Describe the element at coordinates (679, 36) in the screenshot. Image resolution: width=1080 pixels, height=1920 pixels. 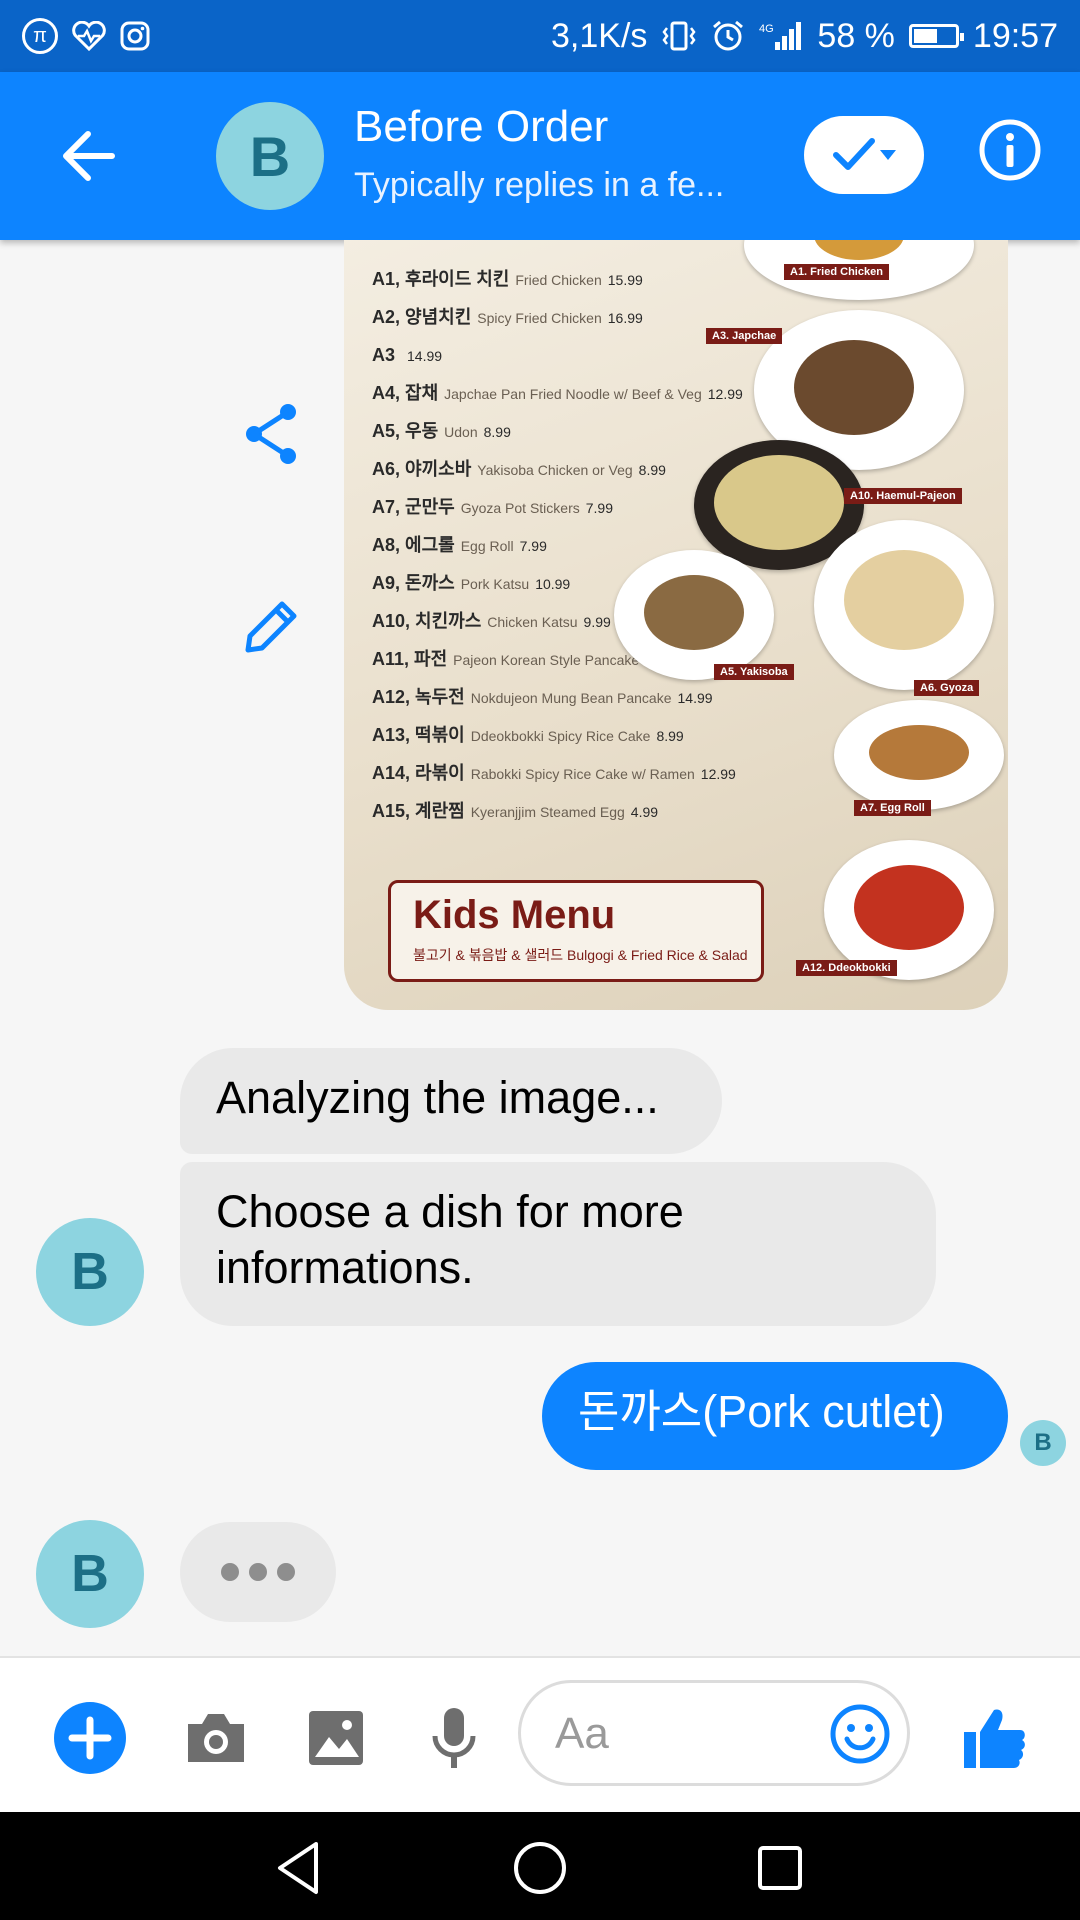
I see `vibrate-icon` at that location.